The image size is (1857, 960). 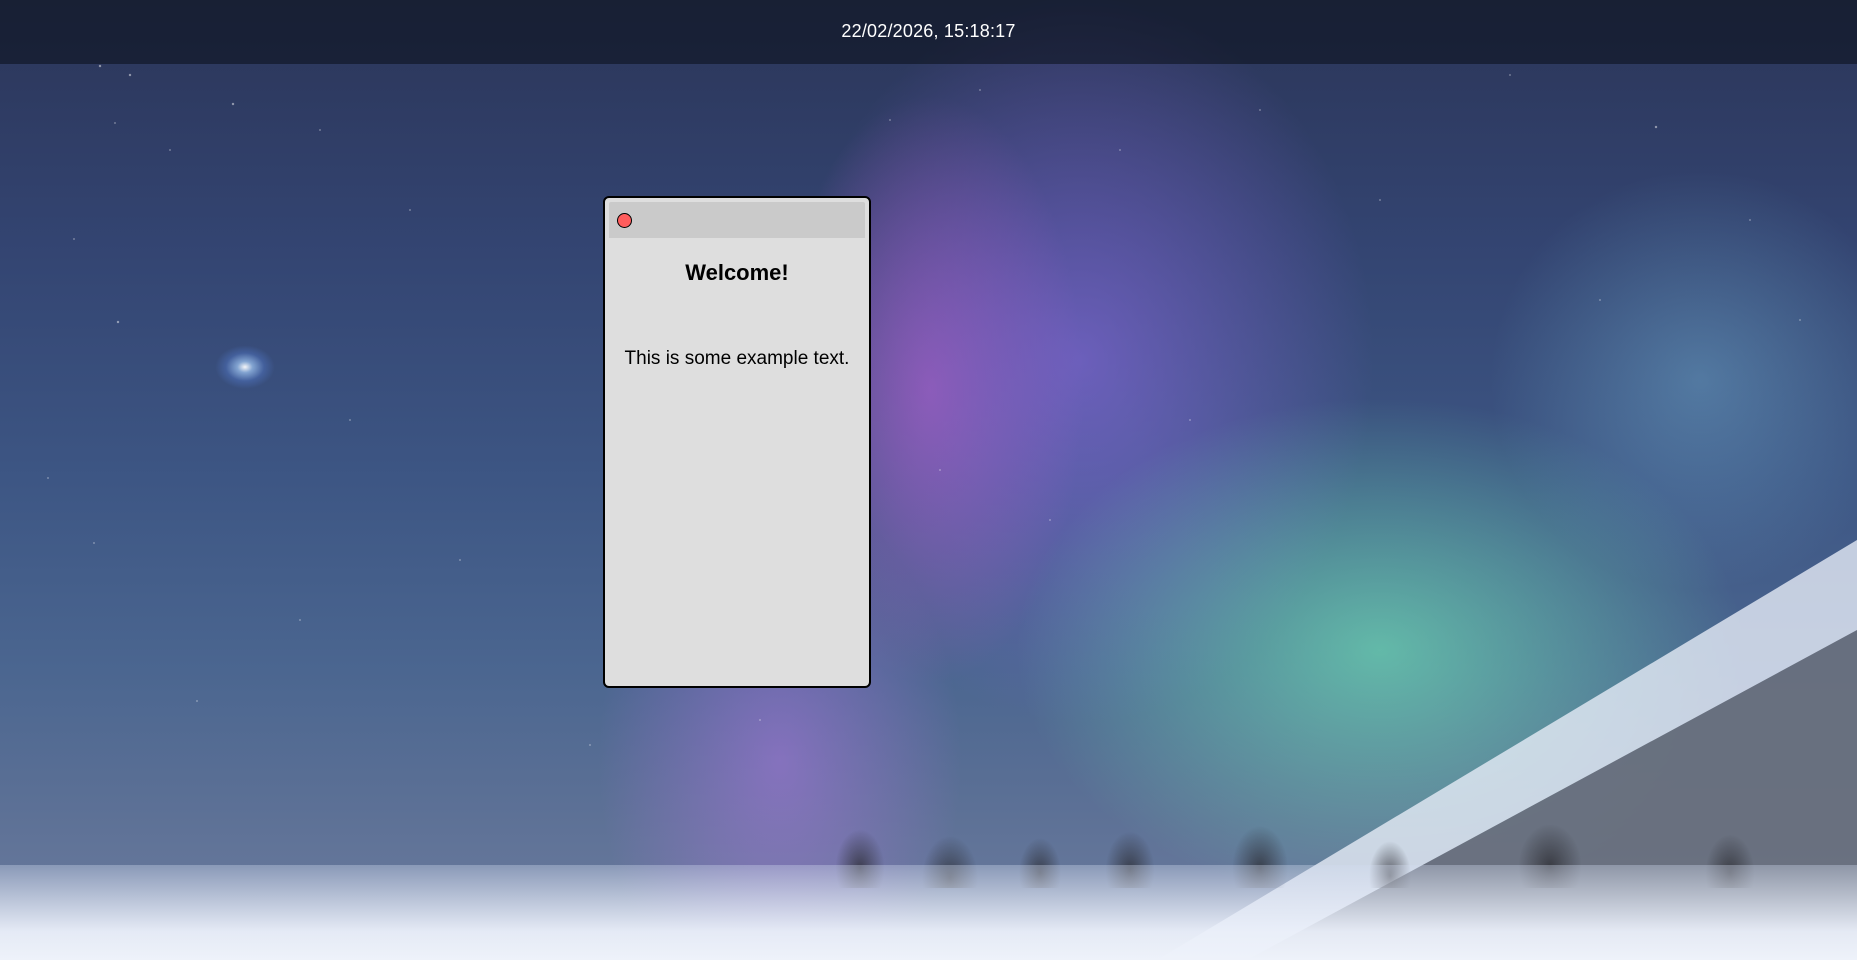 I want to click on top-bar: 22/02/2026, 15:18:17, so click(x=928, y=32).